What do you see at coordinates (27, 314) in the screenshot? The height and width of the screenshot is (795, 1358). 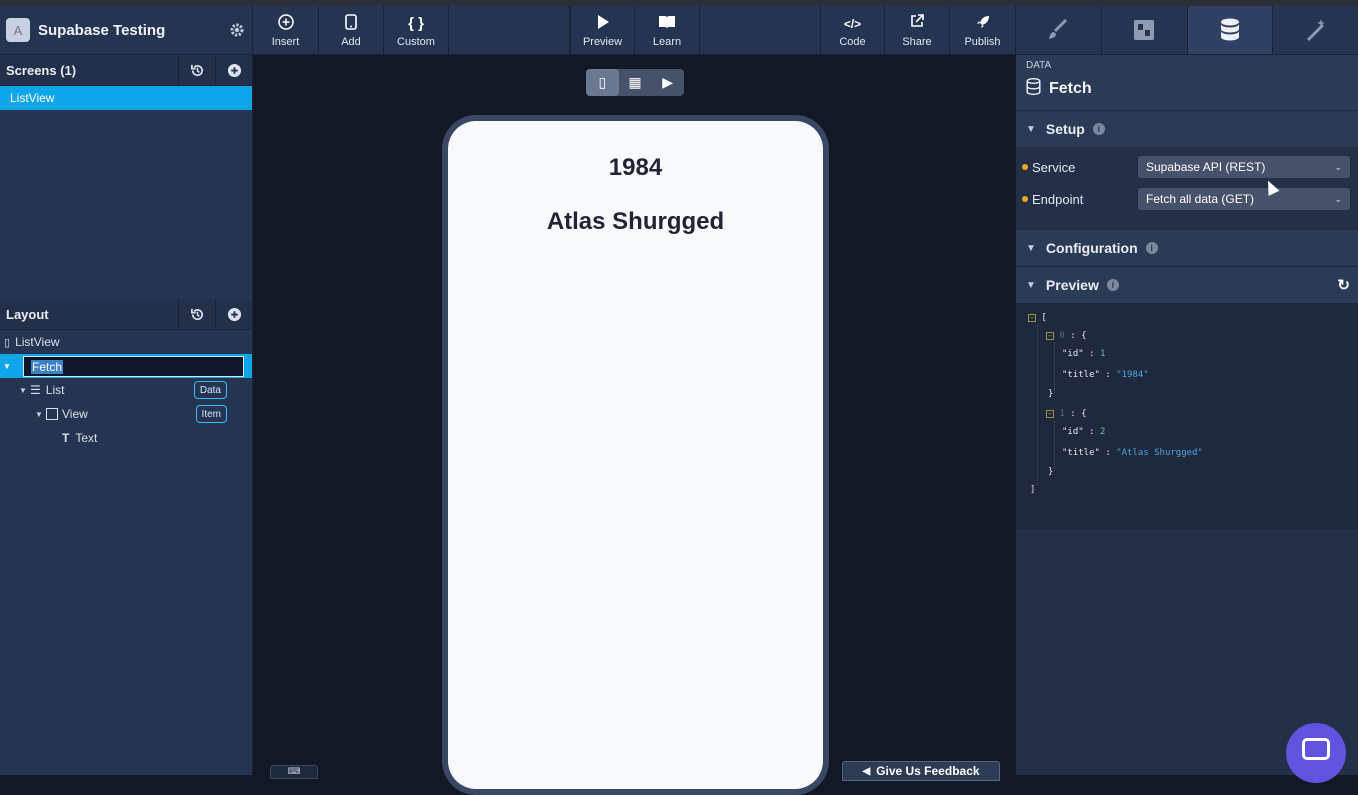 I see `layout-title: Layout` at bounding box center [27, 314].